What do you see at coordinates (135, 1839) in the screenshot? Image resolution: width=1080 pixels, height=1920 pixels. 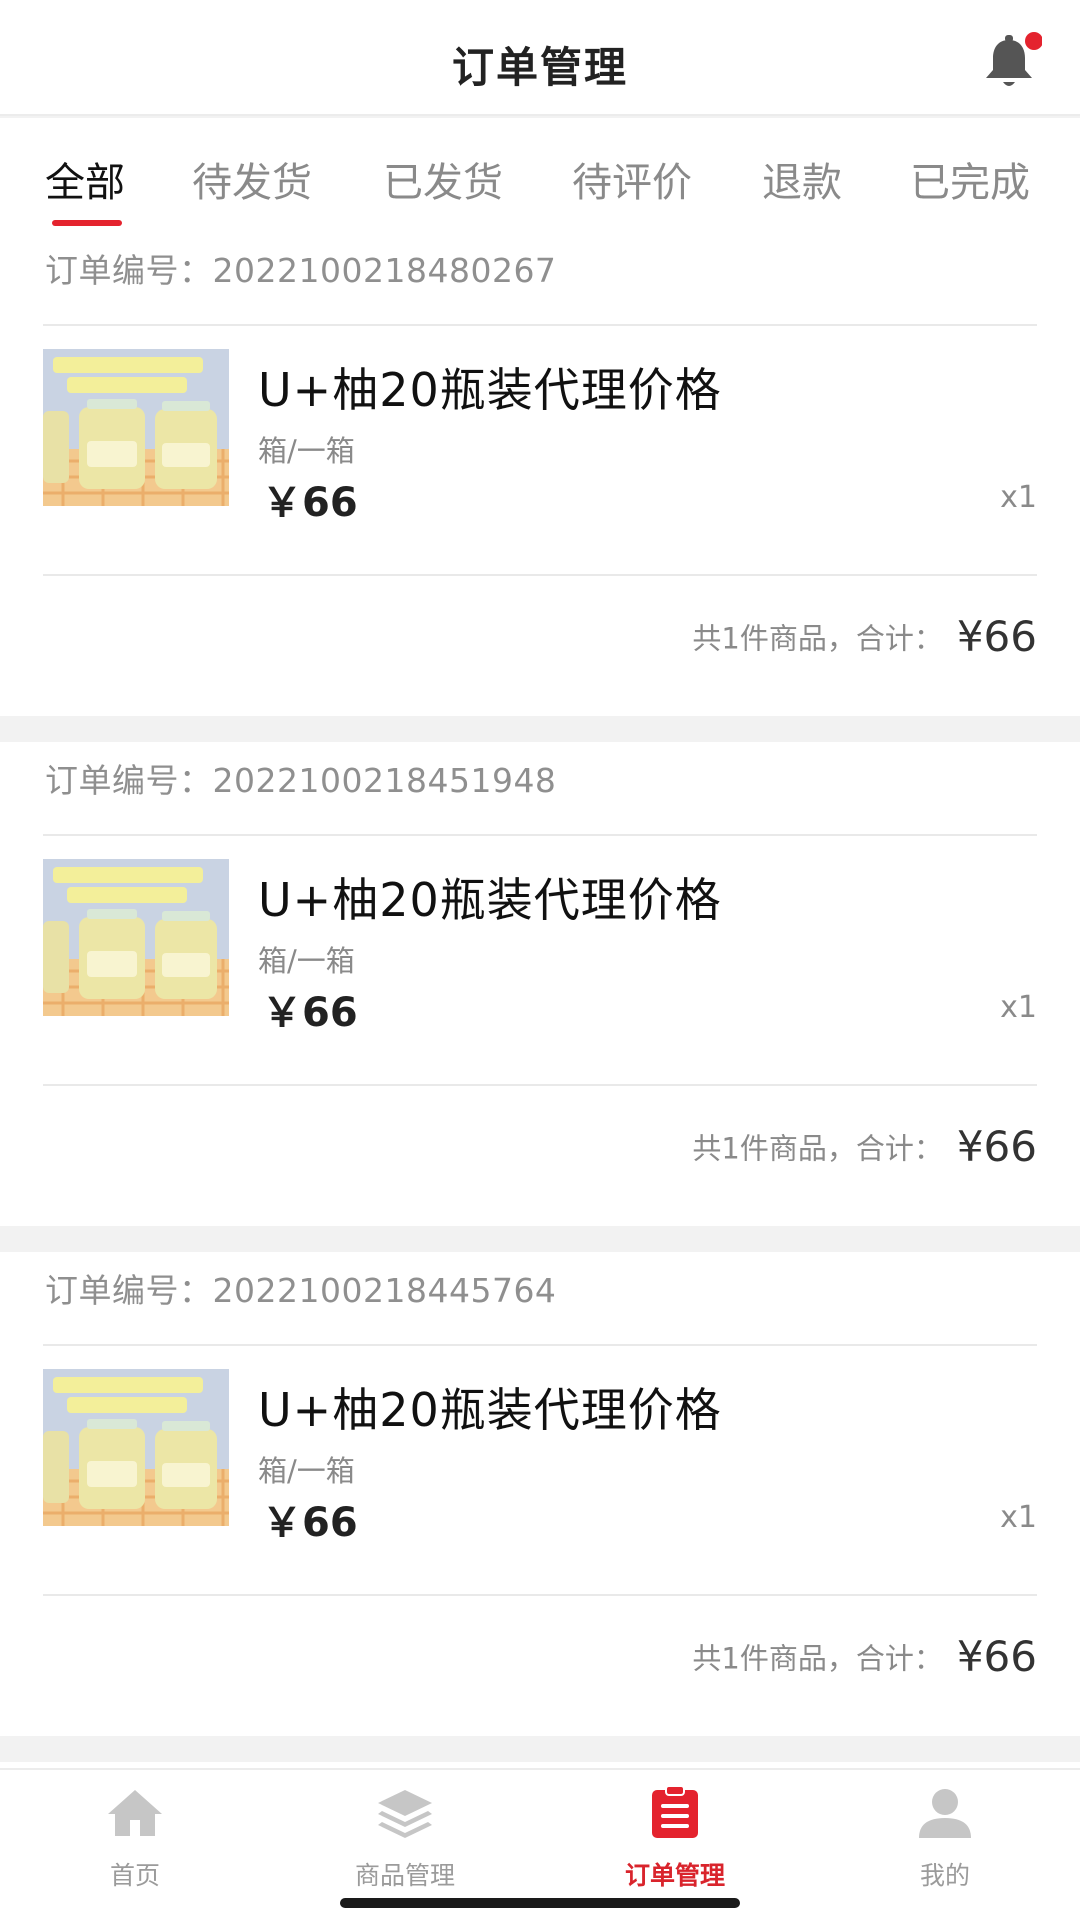 I see `nav-home: 首页` at bounding box center [135, 1839].